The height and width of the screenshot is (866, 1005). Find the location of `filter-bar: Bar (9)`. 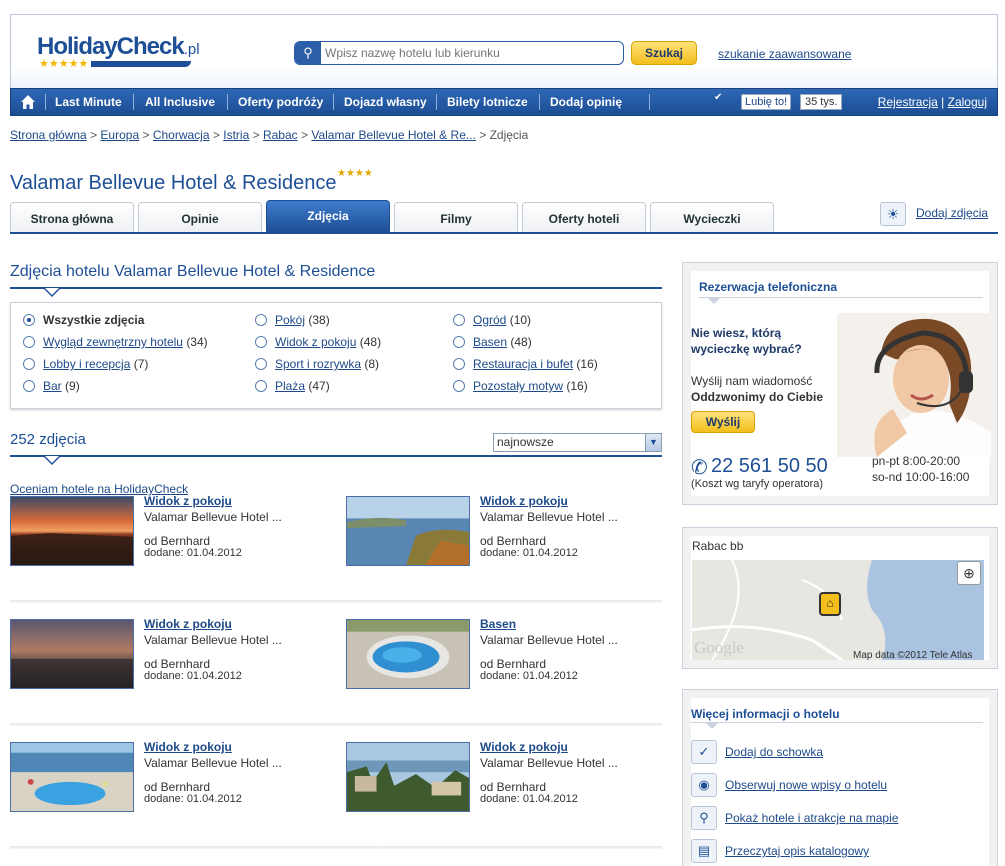

filter-bar: Bar (9) is located at coordinates (51, 386).